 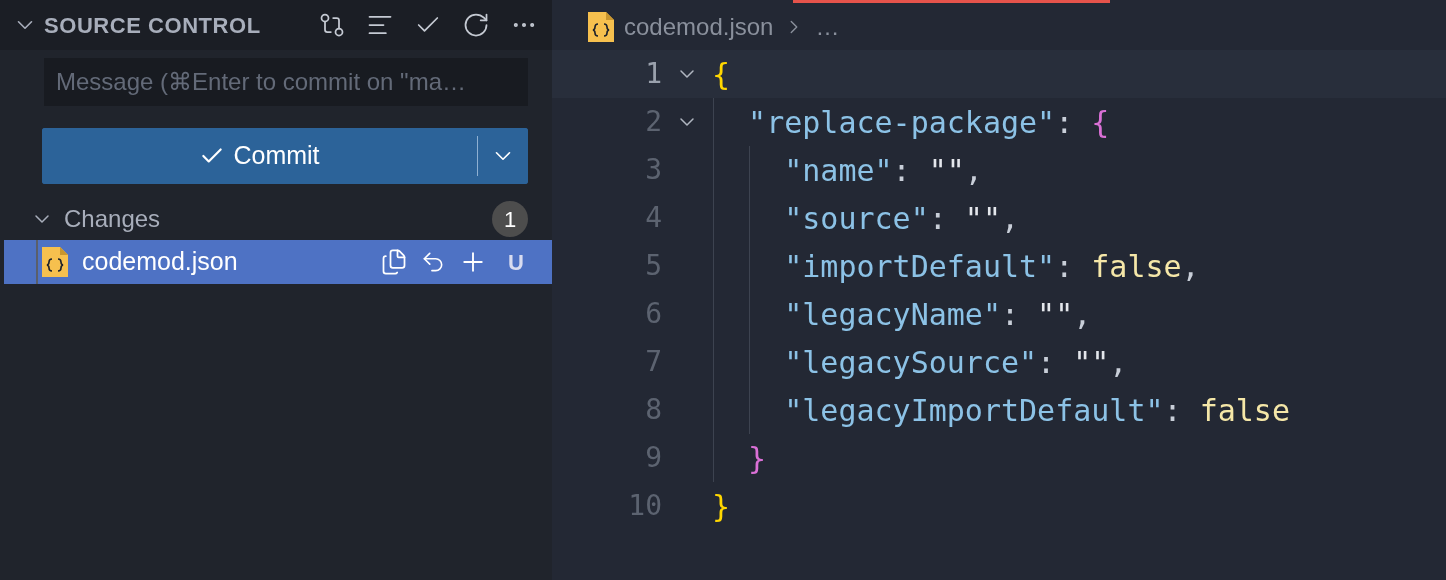 What do you see at coordinates (516, 262) in the screenshot?
I see `status-letter: U` at bounding box center [516, 262].